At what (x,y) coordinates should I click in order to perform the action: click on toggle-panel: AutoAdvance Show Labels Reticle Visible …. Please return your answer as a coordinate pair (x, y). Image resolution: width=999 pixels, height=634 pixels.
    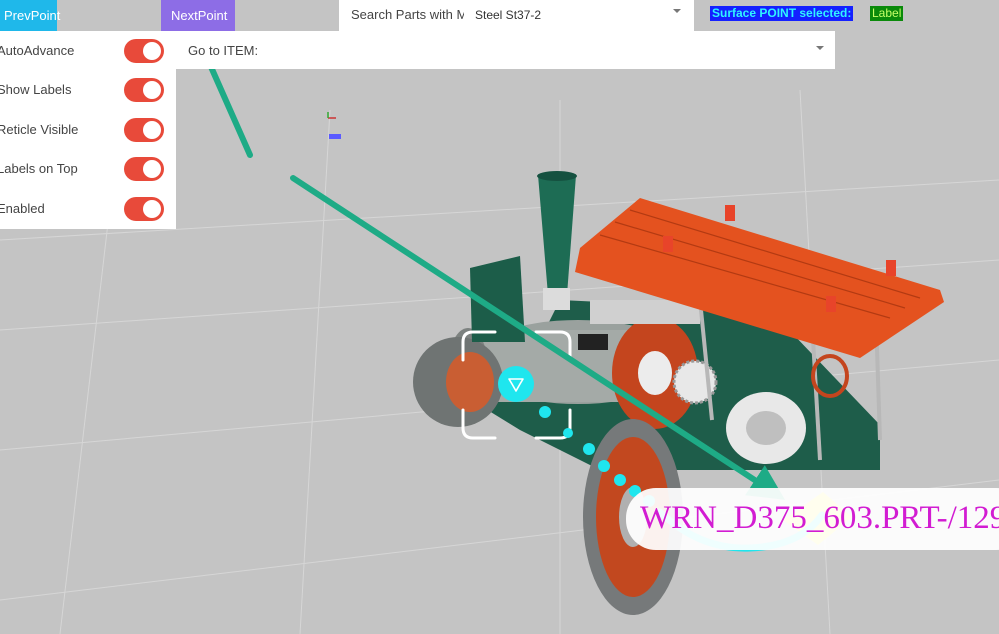
    Looking at the image, I should click on (88, 130).